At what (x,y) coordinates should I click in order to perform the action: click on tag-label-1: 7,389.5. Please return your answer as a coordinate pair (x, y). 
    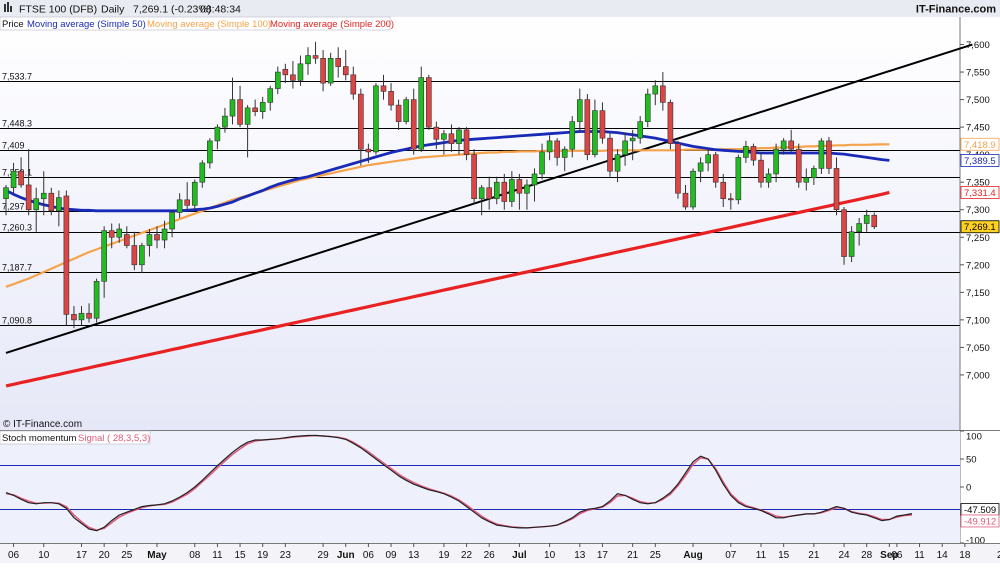
    Looking at the image, I should click on (980, 161).